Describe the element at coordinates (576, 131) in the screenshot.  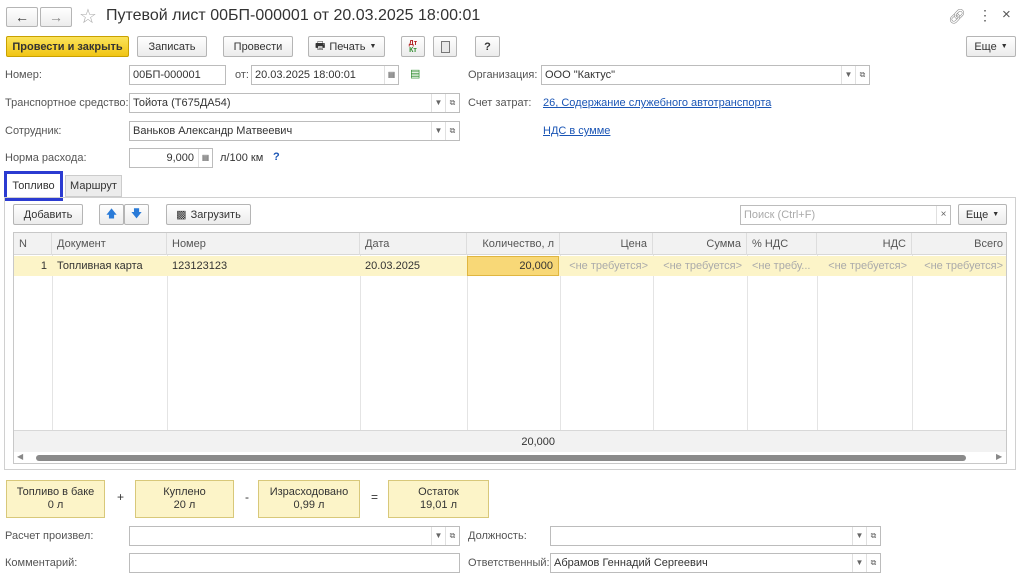
I see `vat-link: НДС в сумме` at that location.